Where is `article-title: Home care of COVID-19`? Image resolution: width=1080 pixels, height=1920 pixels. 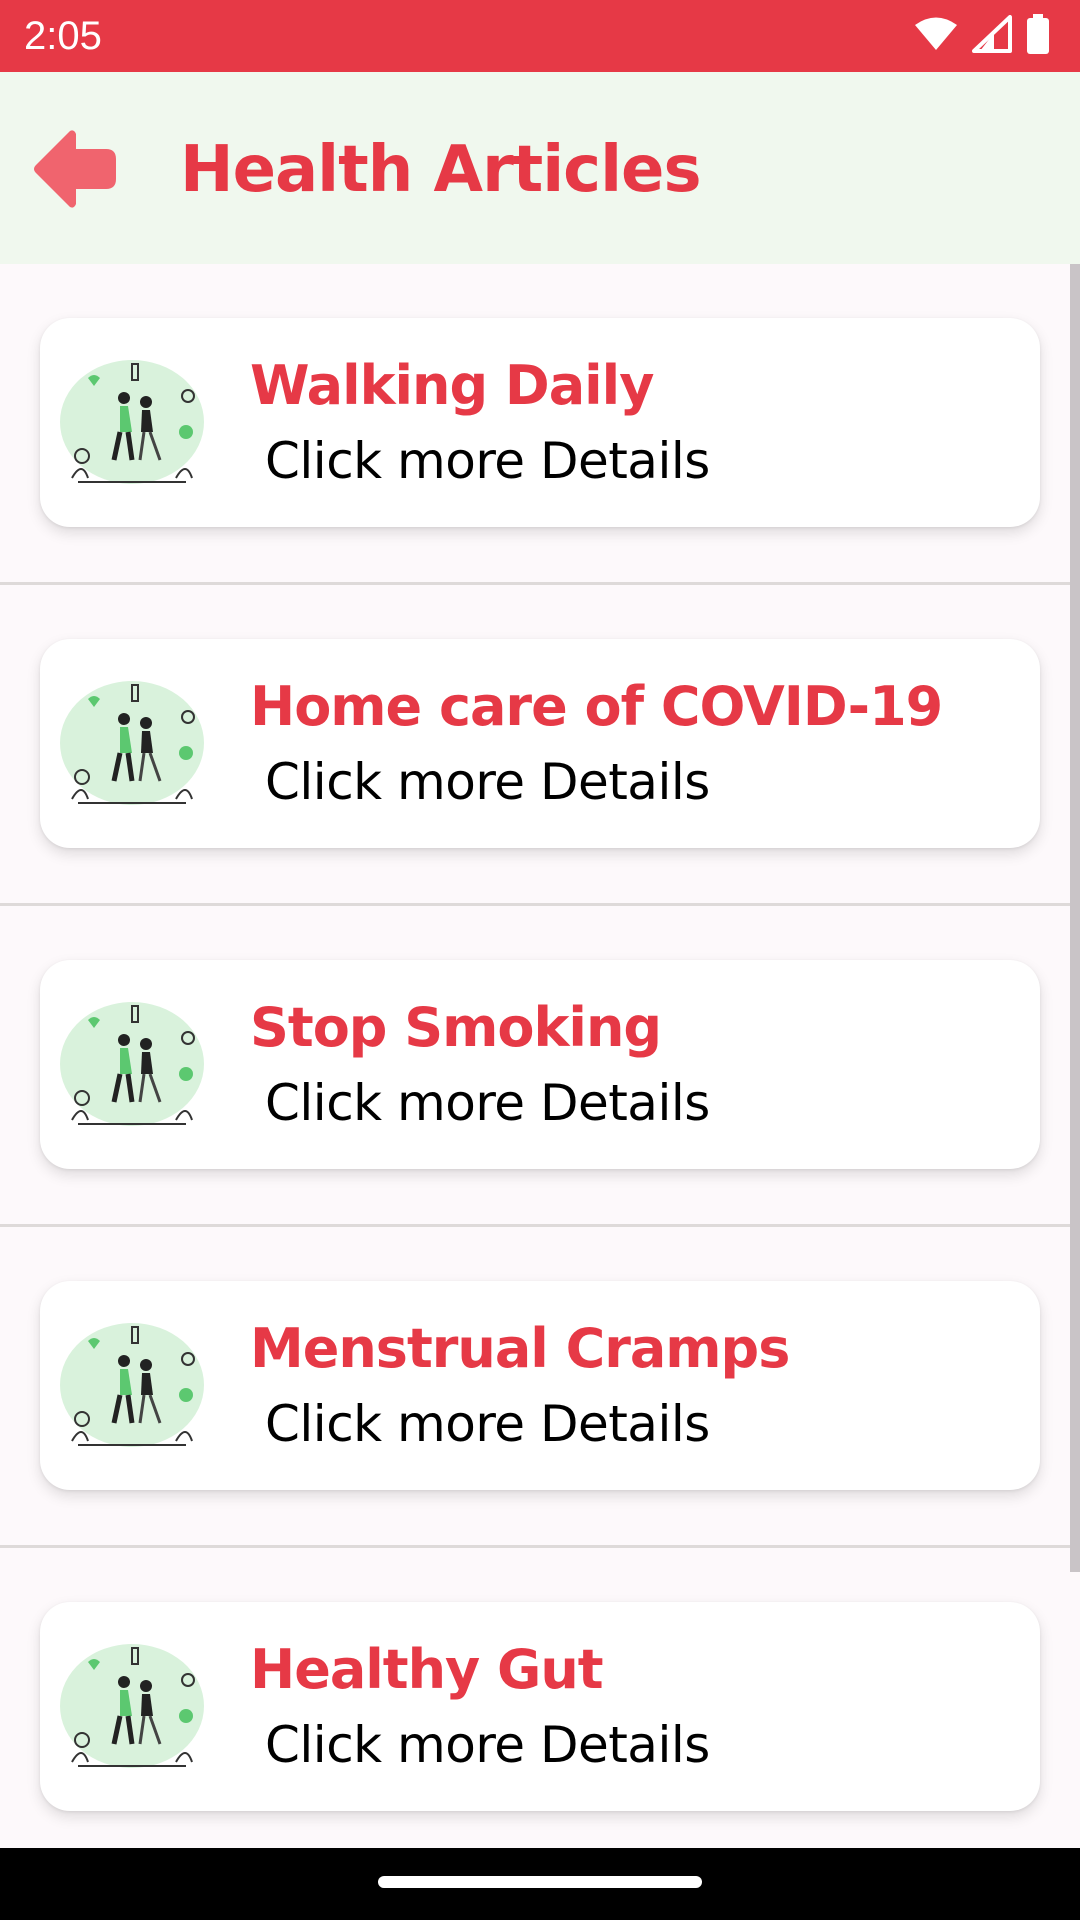 article-title: Home care of COVID-19 is located at coordinates (596, 706).